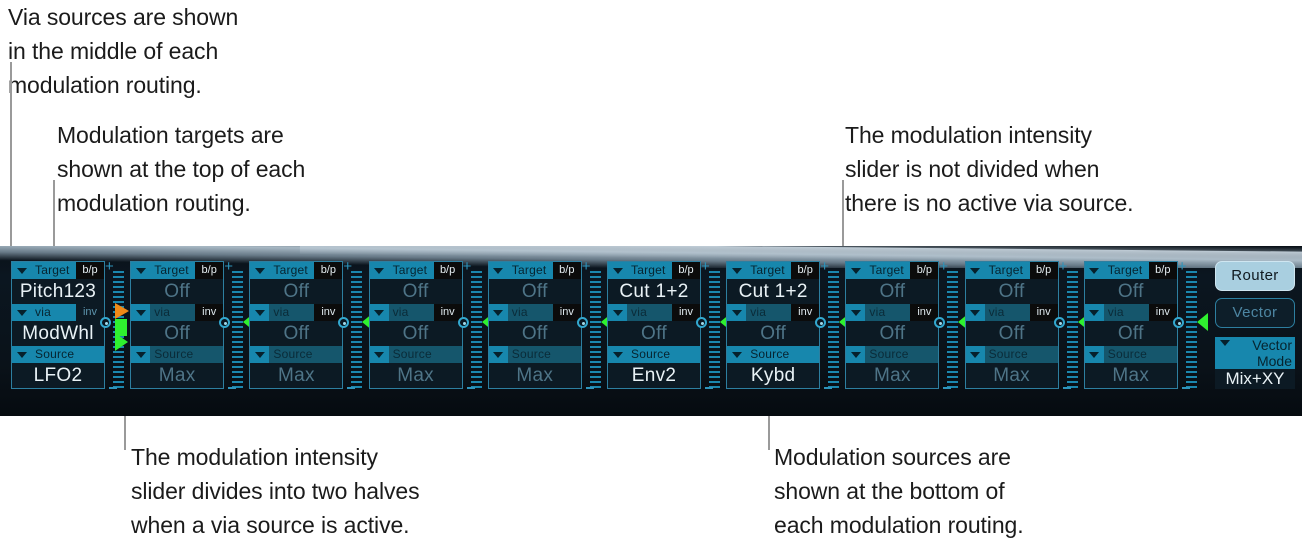 This screenshot has width=1302, height=556. What do you see at coordinates (534, 312) in the screenshot?
I see `slot-5-via-header: via inv` at bounding box center [534, 312].